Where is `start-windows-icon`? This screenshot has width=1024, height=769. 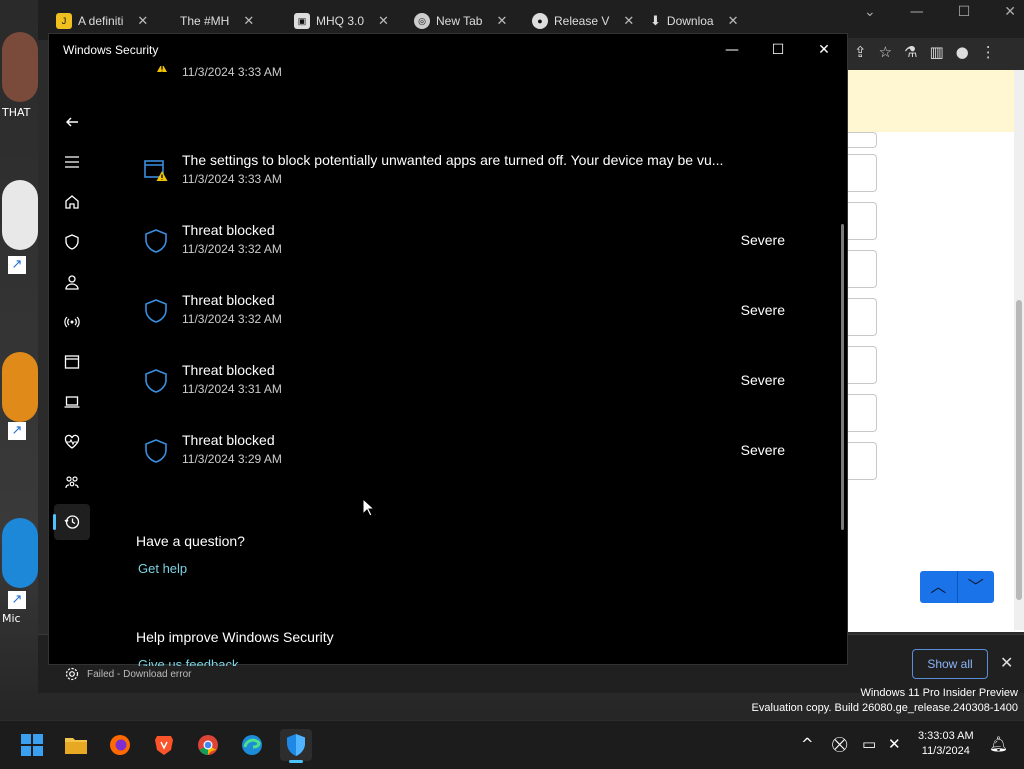 start-windows-icon is located at coordinates (32, 745).